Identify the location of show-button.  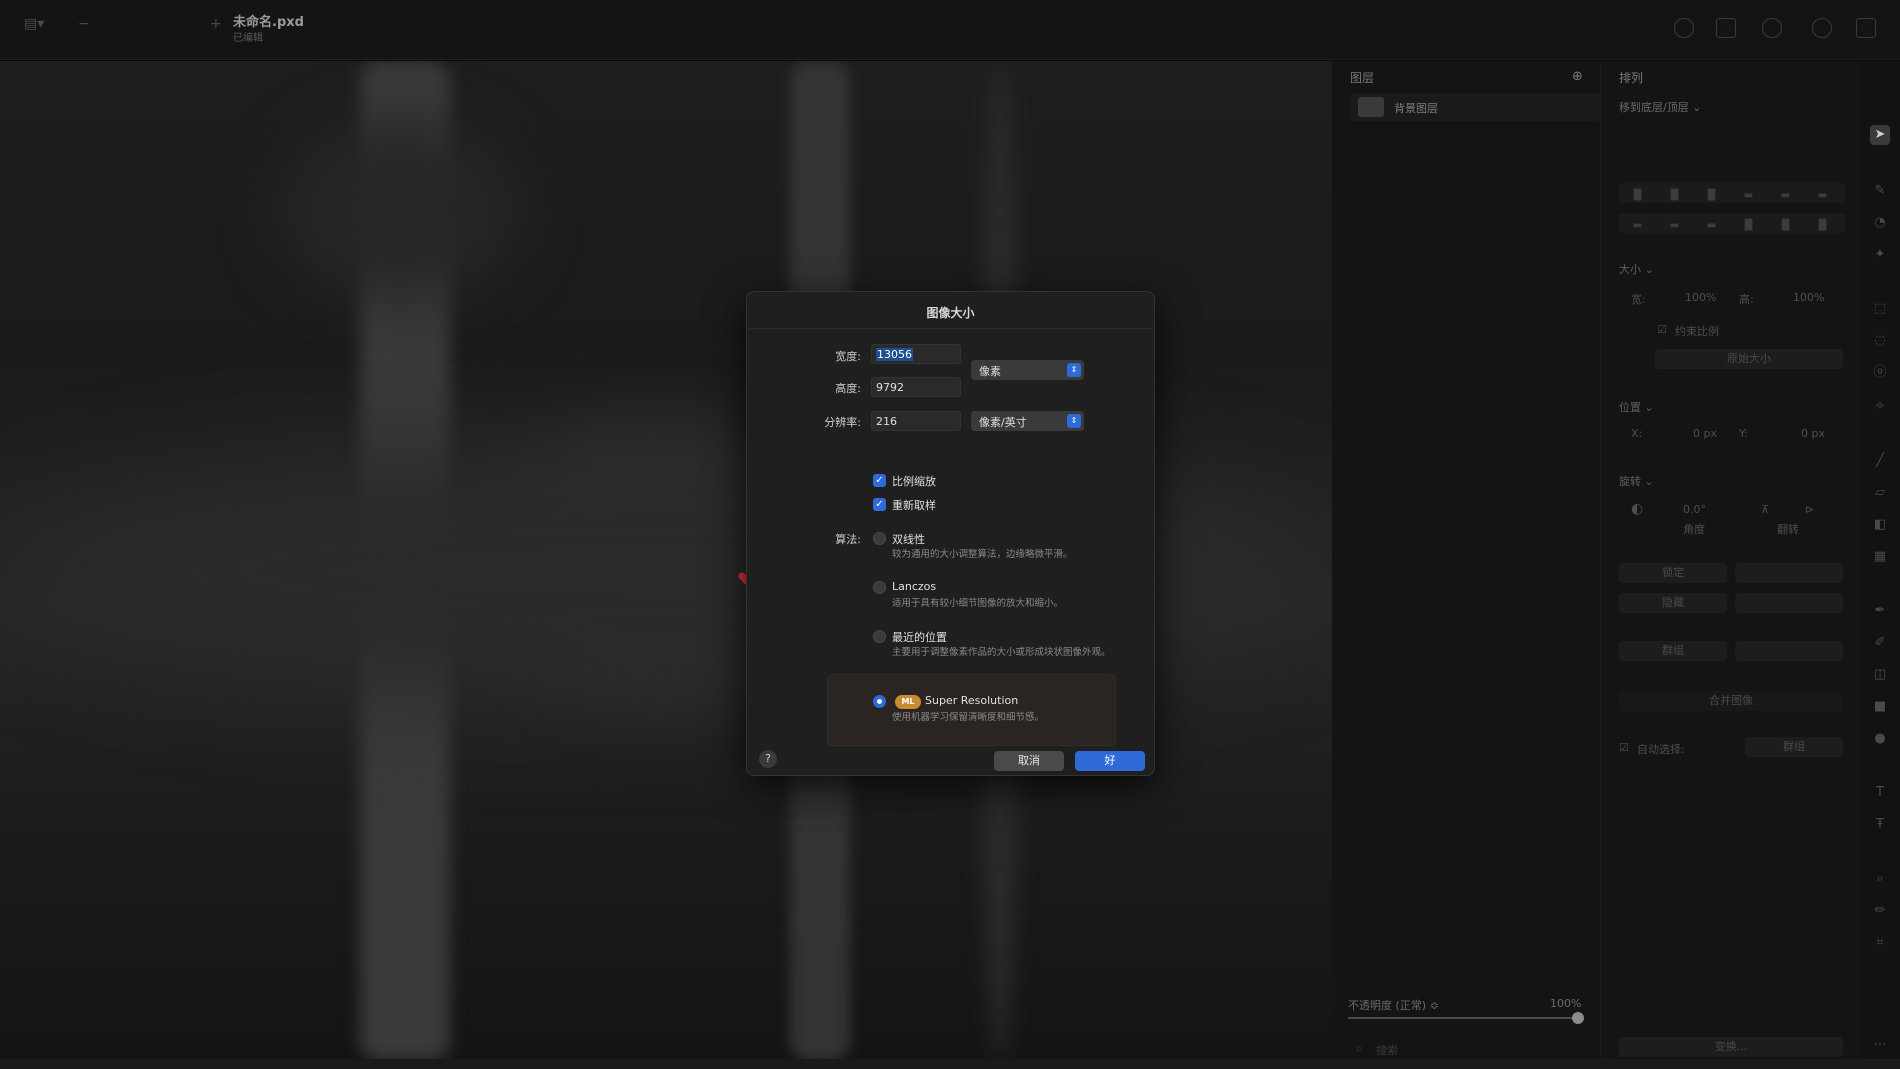
(1789, 603).